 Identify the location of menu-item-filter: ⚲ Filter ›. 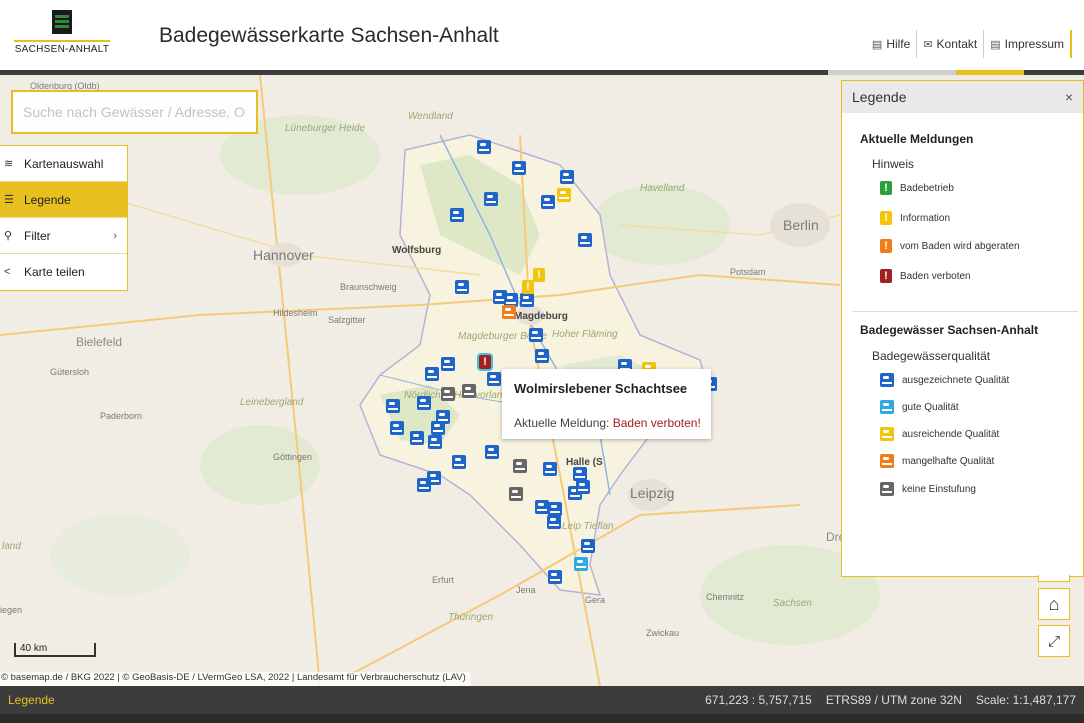
(63, 236).